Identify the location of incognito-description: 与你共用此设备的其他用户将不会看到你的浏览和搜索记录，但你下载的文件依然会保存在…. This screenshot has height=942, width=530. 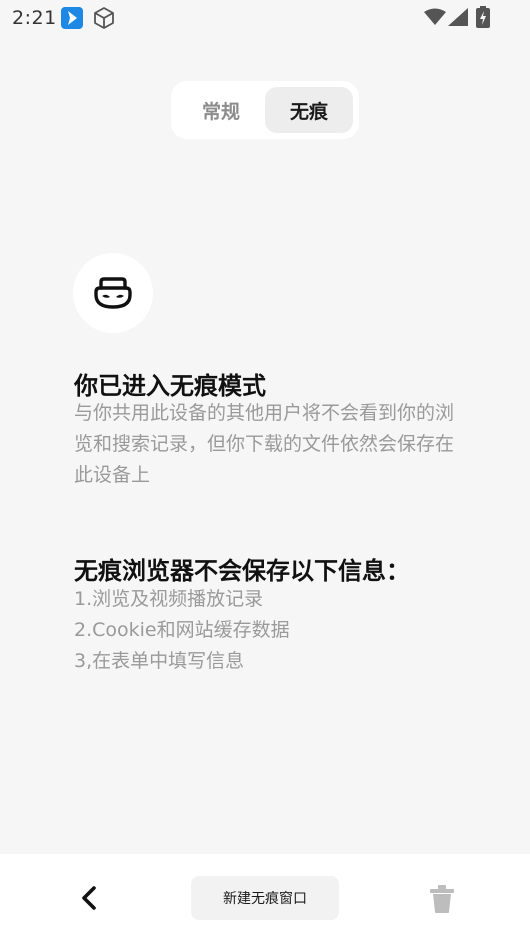
(264, 444).